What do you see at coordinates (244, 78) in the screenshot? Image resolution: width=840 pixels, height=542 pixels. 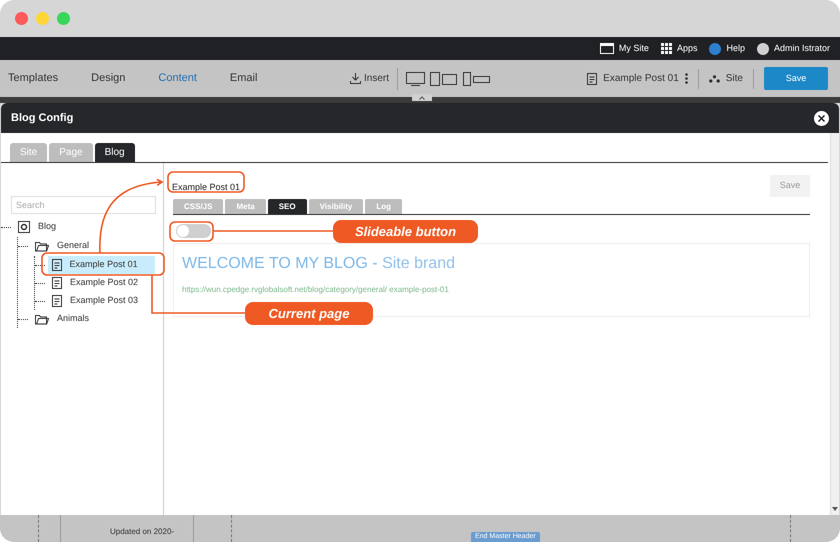 I see `nav-tab: Email` at bounding box center [244, 78].